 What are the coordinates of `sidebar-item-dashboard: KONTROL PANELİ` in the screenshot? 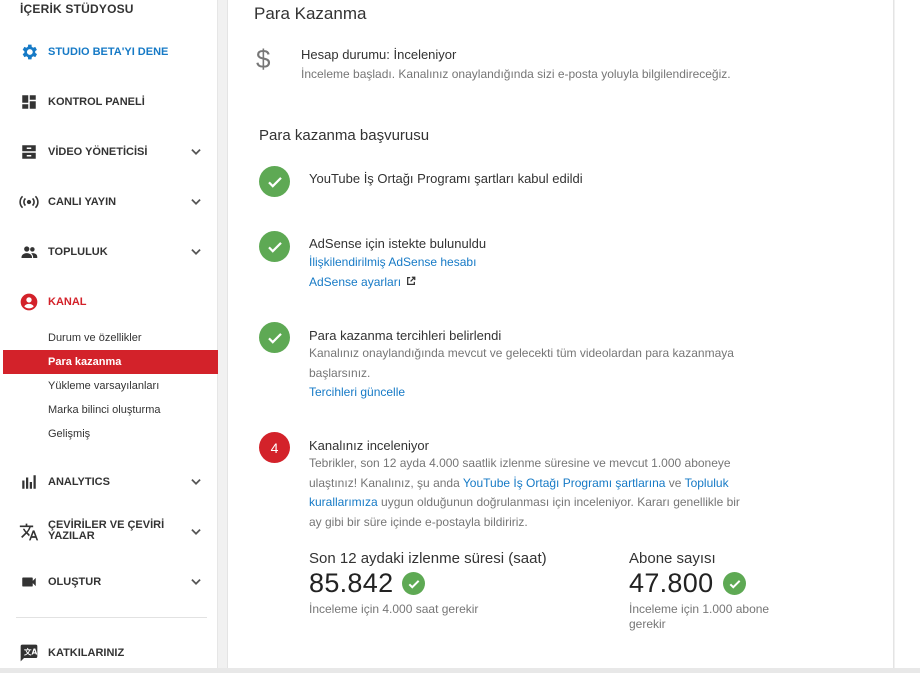 It's located at (109, 102).